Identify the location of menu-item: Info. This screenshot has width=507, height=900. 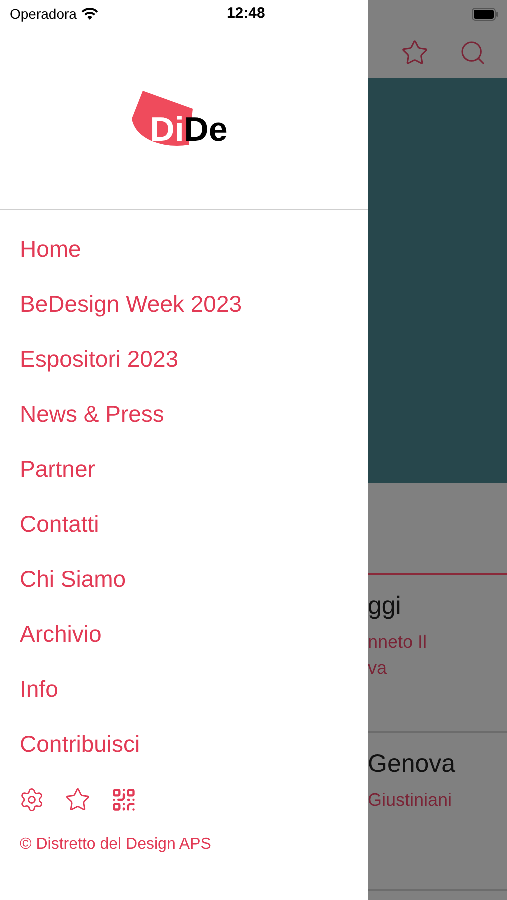
(184, 700).